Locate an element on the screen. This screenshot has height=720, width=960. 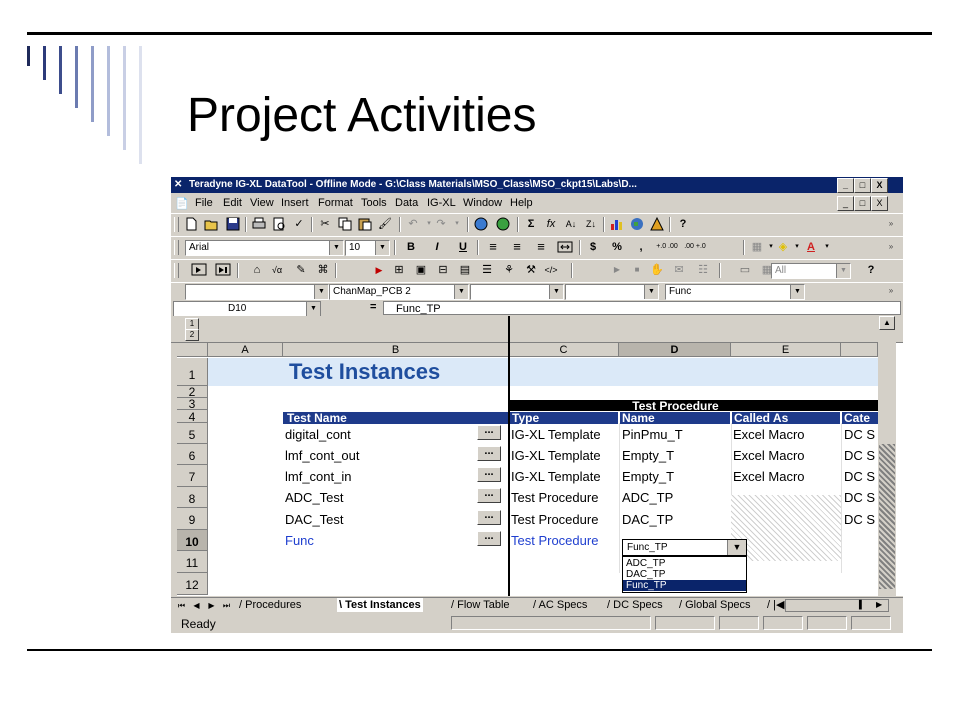
open-icon is located at coordinates (212, 224).